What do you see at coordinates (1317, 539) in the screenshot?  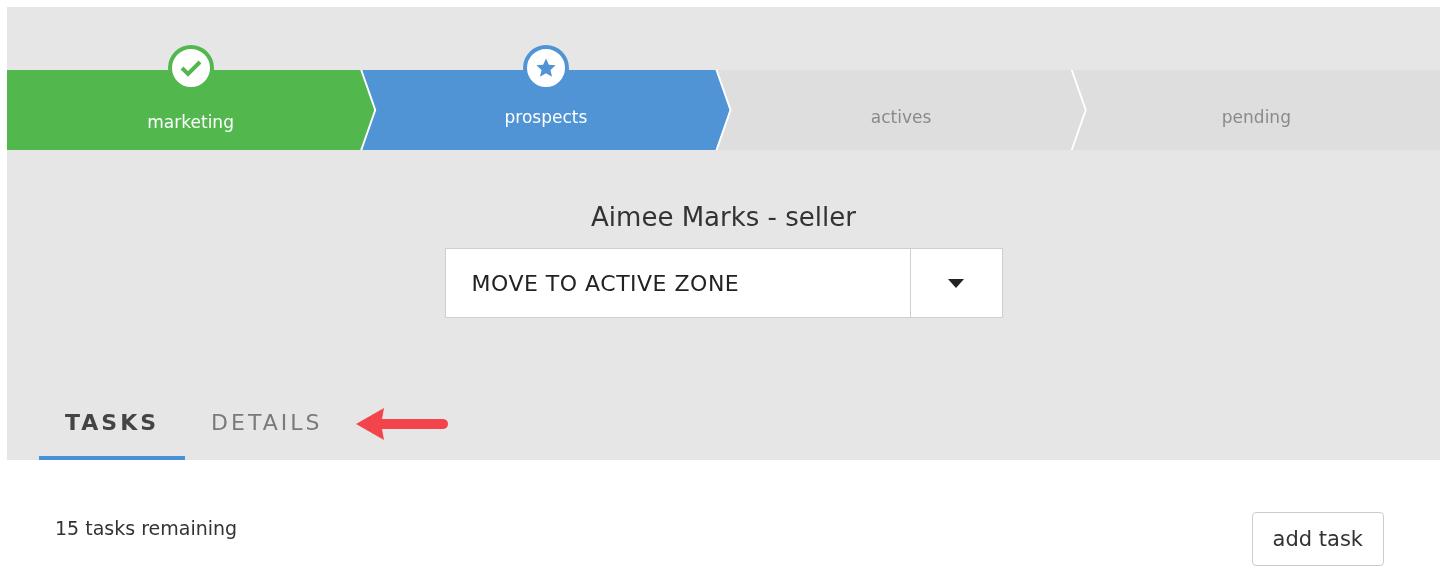 I see `add-task-button: add task` at bounding box center [1317, 539].